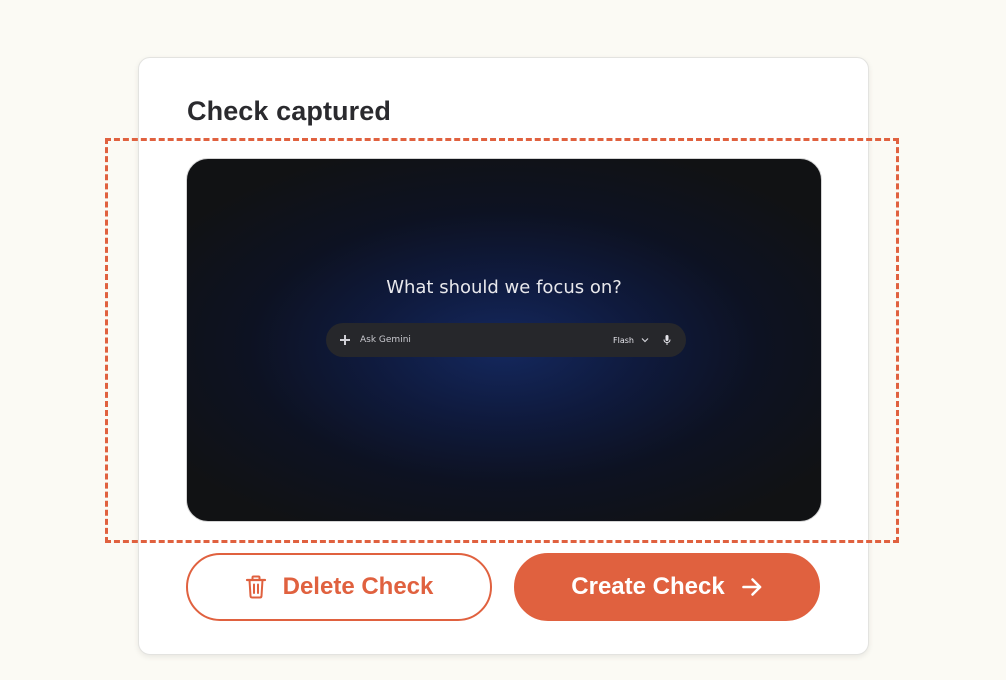  Describe the element at coordinates (645, 340) in the screenshot. I see `chevron-down-icon` at that location.